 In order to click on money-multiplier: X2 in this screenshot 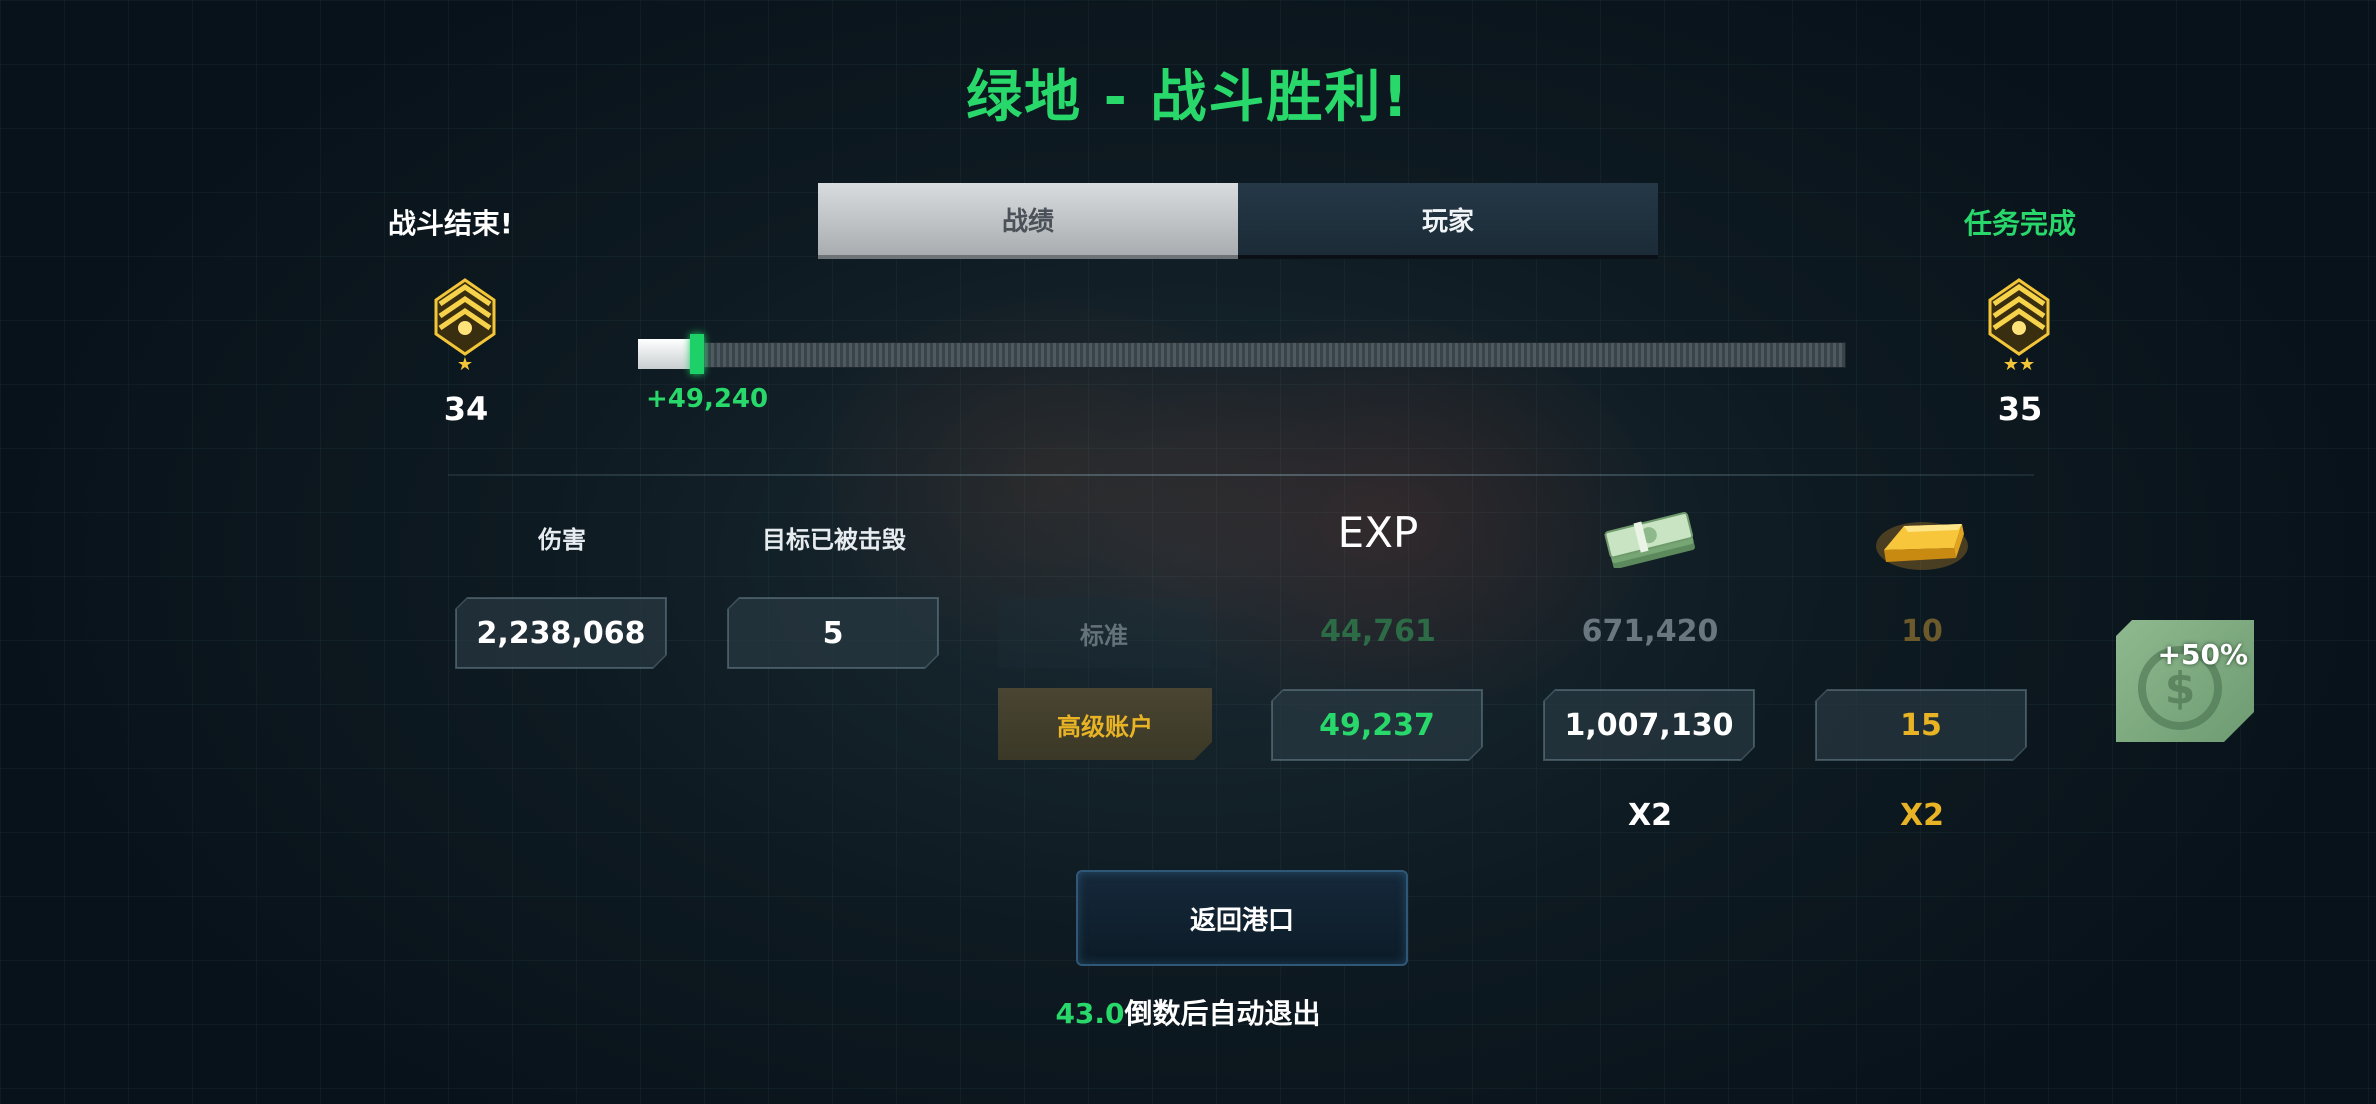, I will do `click(1649, 815)`.